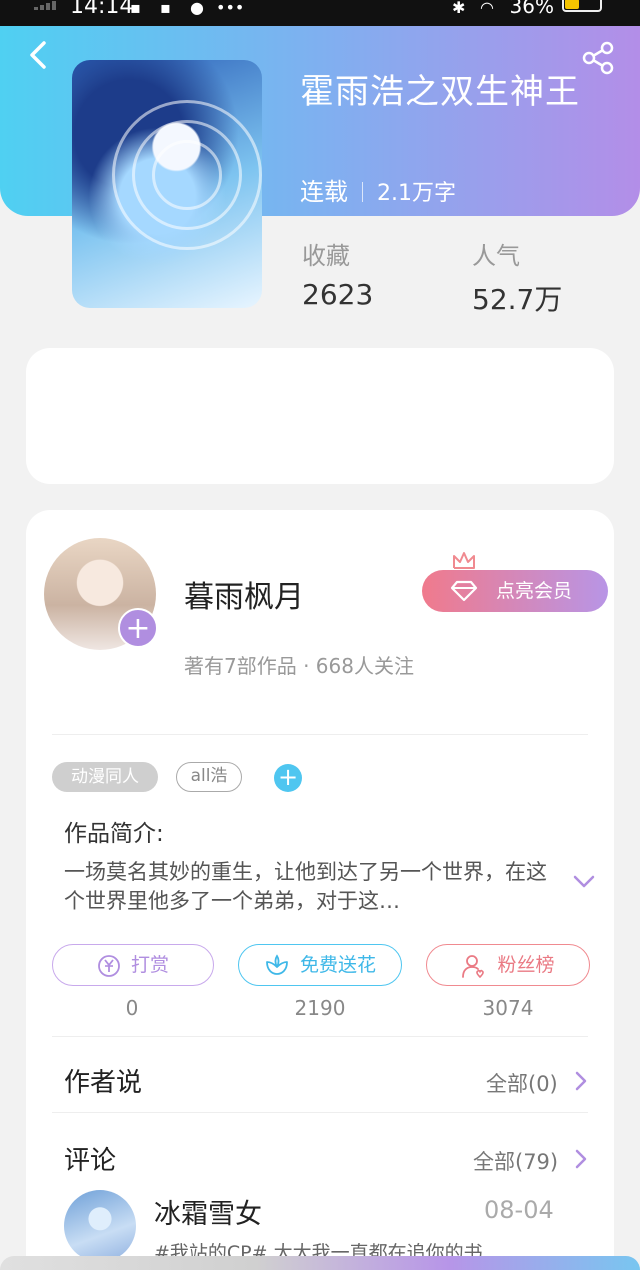  What do you see at coordinates (320, 416) in the screenshot?
I see `blank-card` at bounding box center [320, 416].